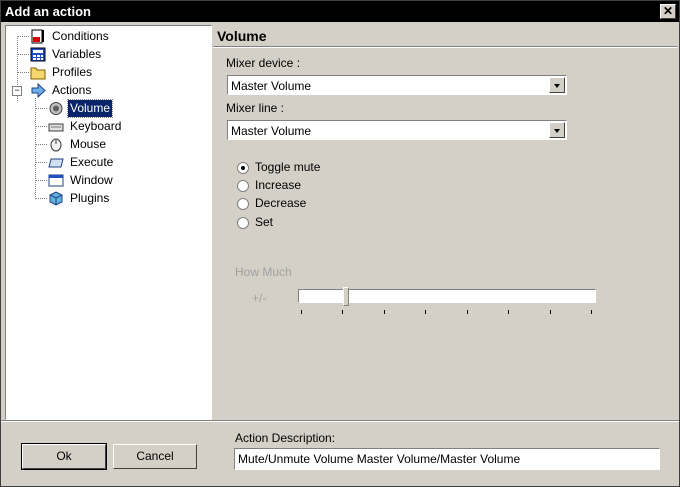 The width and height of the screenshot is (680, 487). What do you see at coordinates (397, 85) in the screenshot?
I see `mixer-device-select: Master Volume` at bounding box center [397, 85].